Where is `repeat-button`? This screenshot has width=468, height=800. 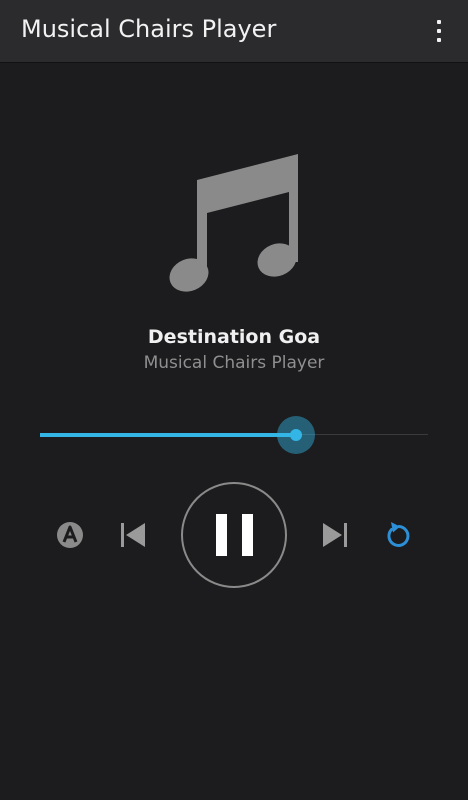 repeat-button is located at coordinates (398, 535).